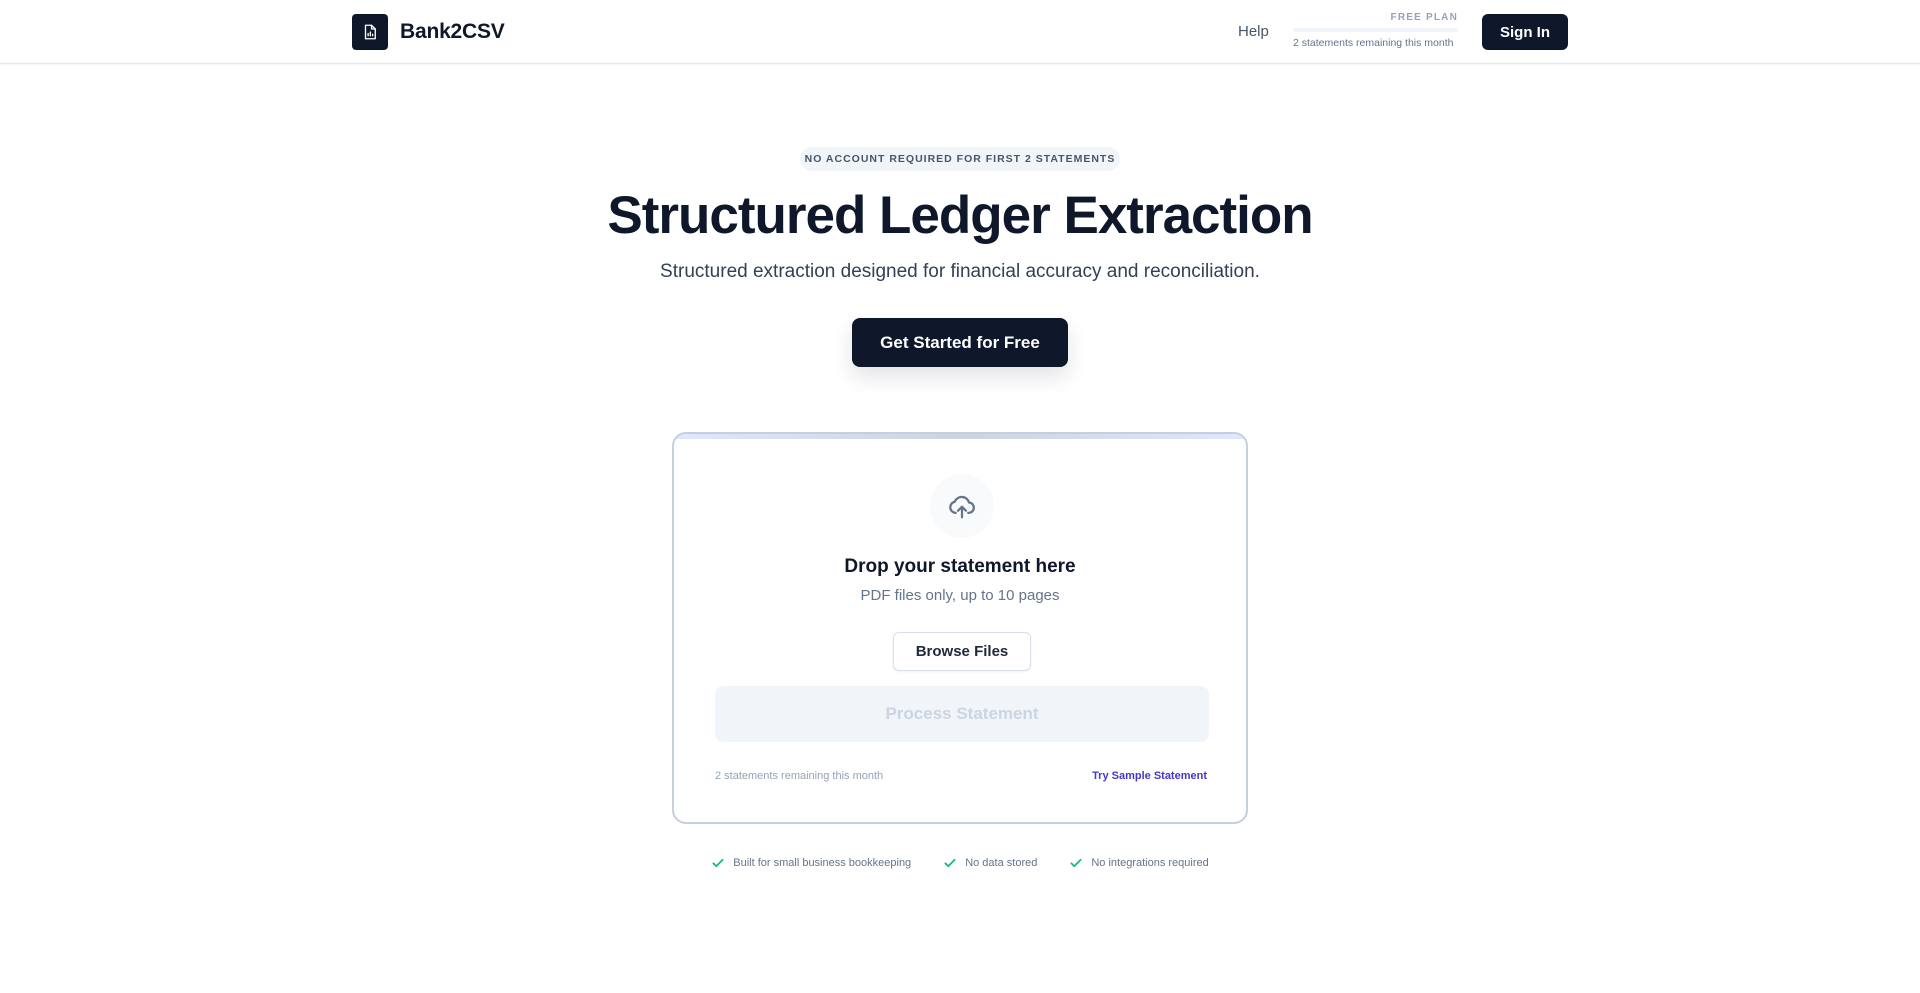 This screenshot has width=1920, height=993. I want to click on feature-label: No integrations required, so click(1150, 863).